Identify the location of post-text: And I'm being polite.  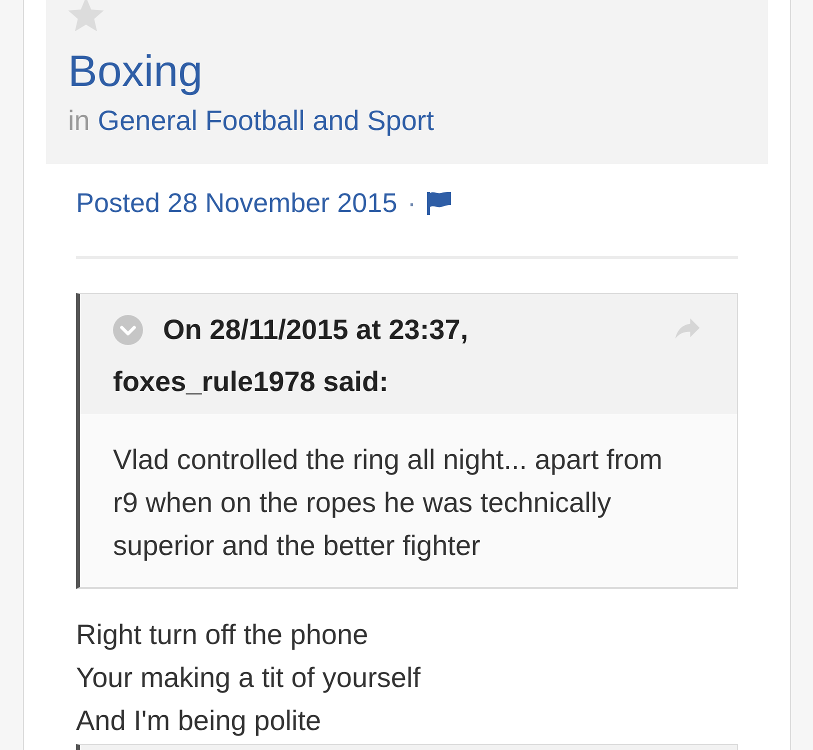
(199, 721).